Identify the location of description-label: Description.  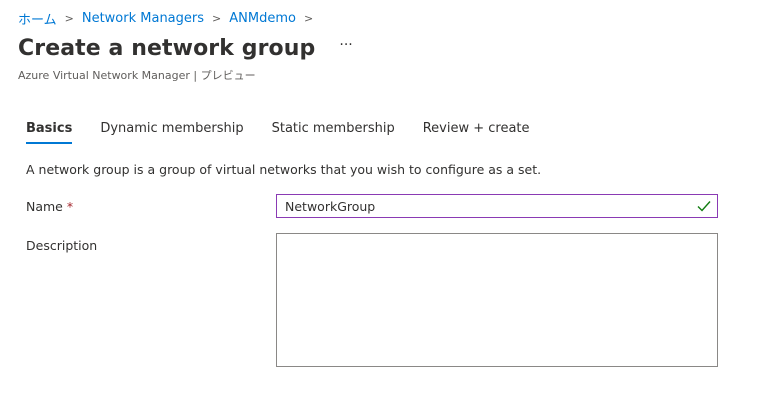
(62, 245).